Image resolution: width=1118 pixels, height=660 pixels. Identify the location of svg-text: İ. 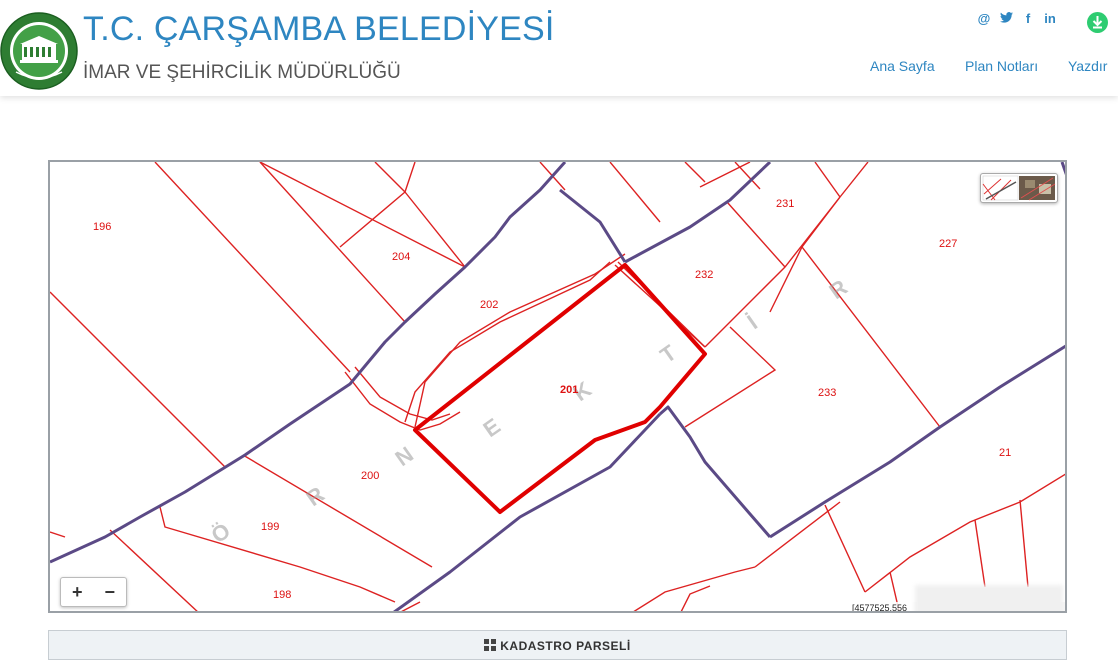
(752, 322).